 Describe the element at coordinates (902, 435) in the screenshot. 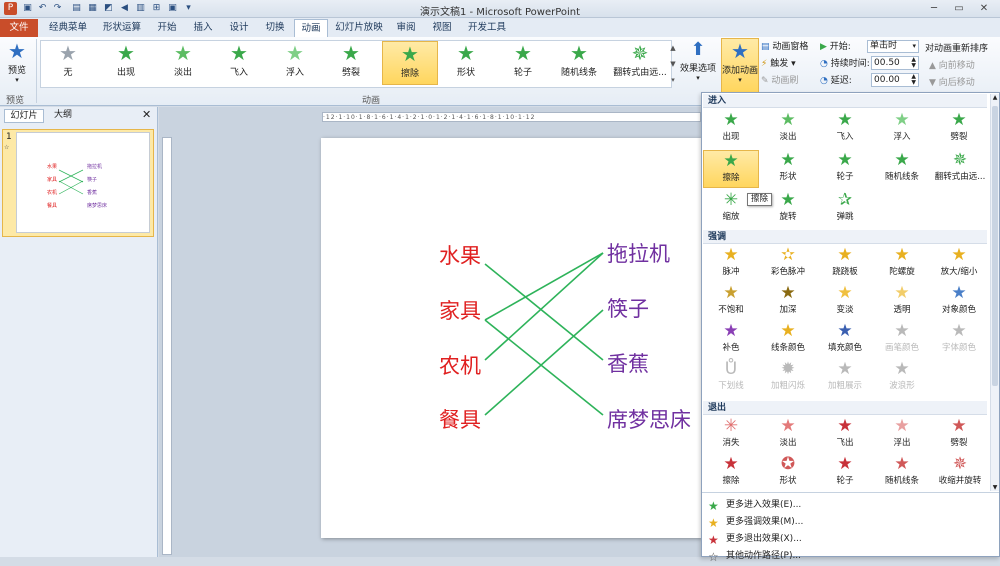

I see `exit-float-out: ★ 浮出` at that location.